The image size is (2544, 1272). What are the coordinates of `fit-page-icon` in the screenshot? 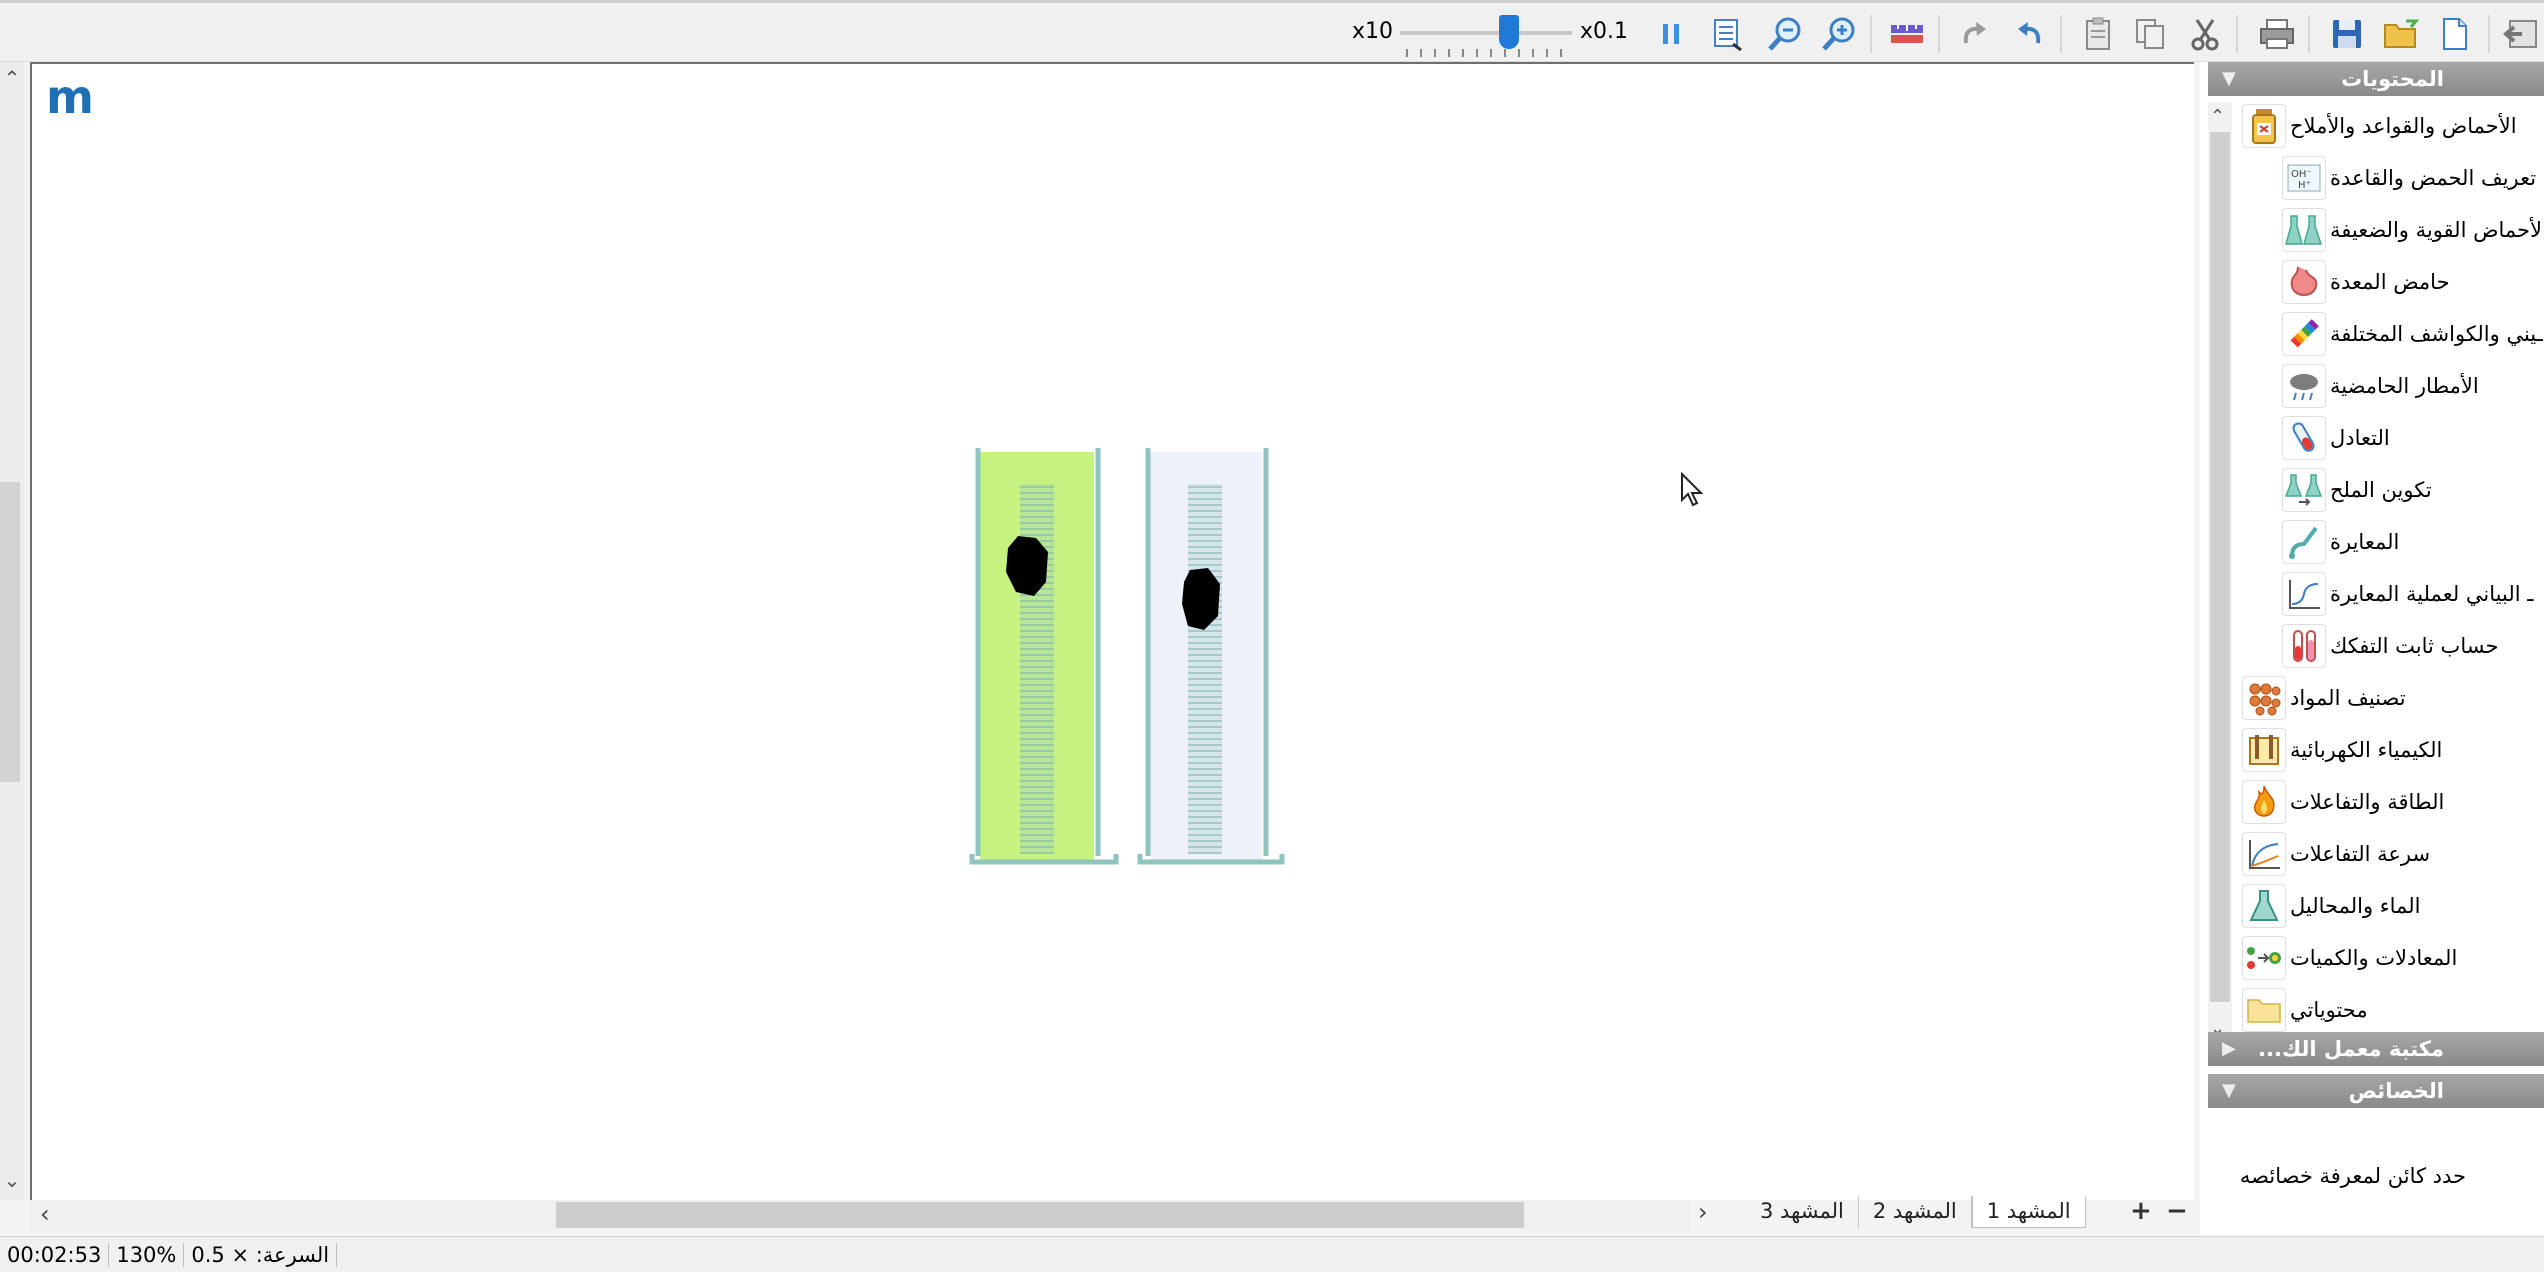 It's located at (1728, 35).